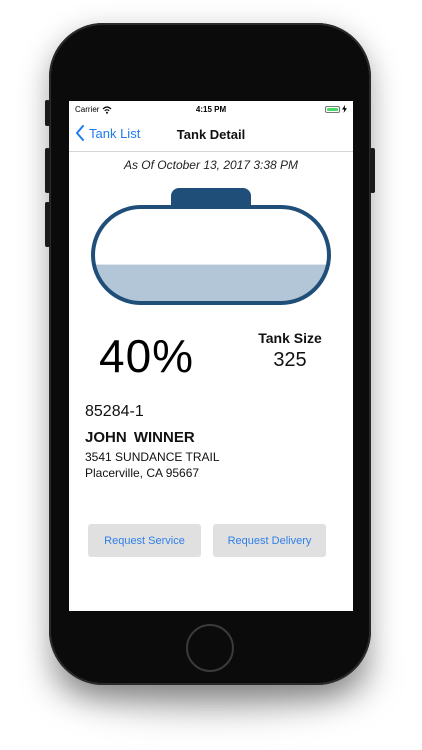  I want to click on address-line-2: Placerville, CA 95667, so click(142, 473).